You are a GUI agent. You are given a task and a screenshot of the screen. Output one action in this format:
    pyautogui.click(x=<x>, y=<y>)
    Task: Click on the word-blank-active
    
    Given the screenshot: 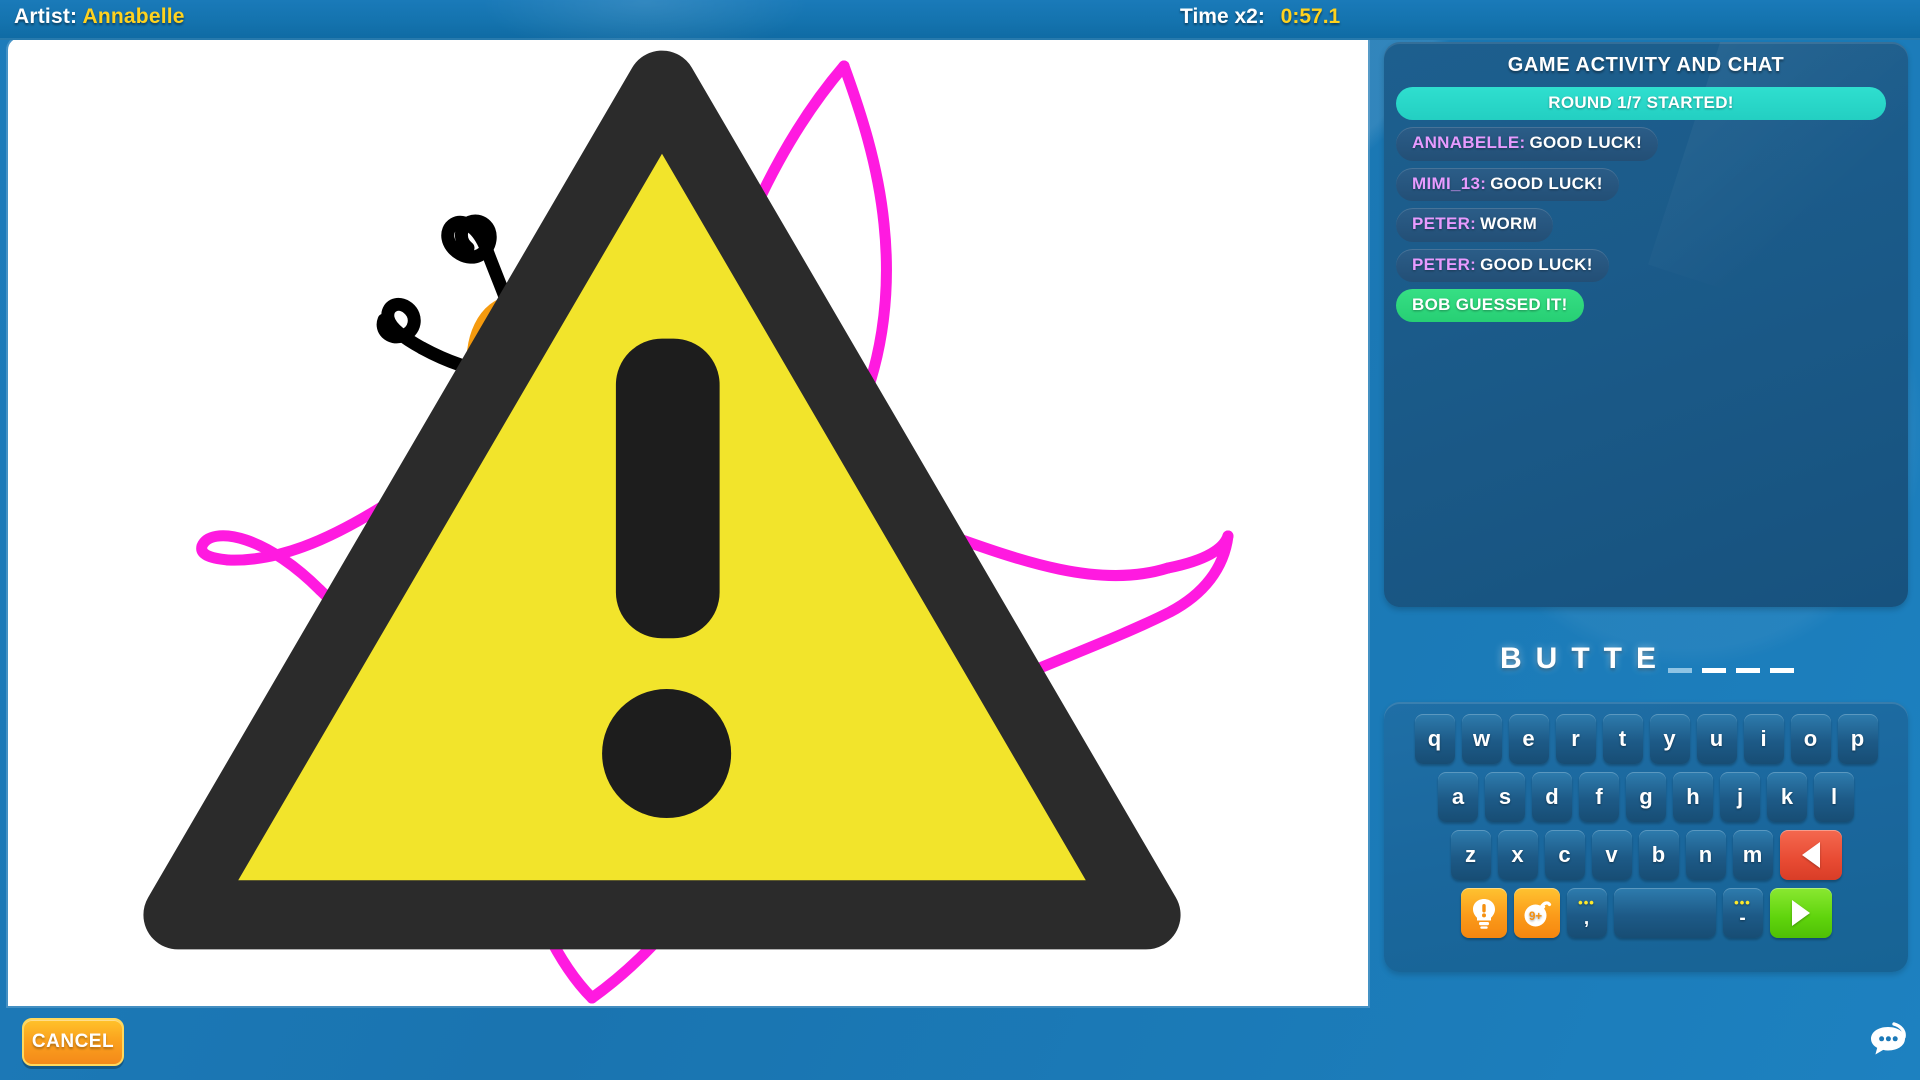 What is the action you would take?
    pyautogui.click(x=1680, y=659)
    